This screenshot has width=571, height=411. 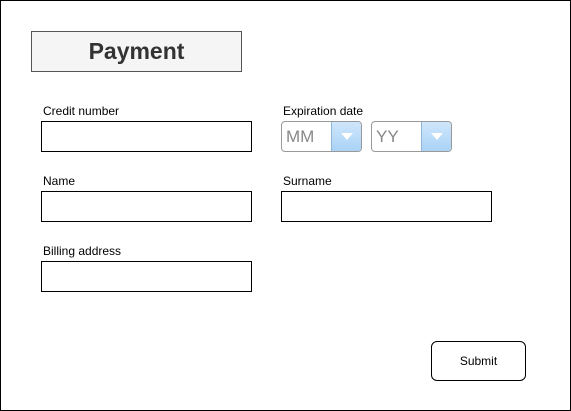 I want to click on page-title: Payment, so click(x=136, y=51).